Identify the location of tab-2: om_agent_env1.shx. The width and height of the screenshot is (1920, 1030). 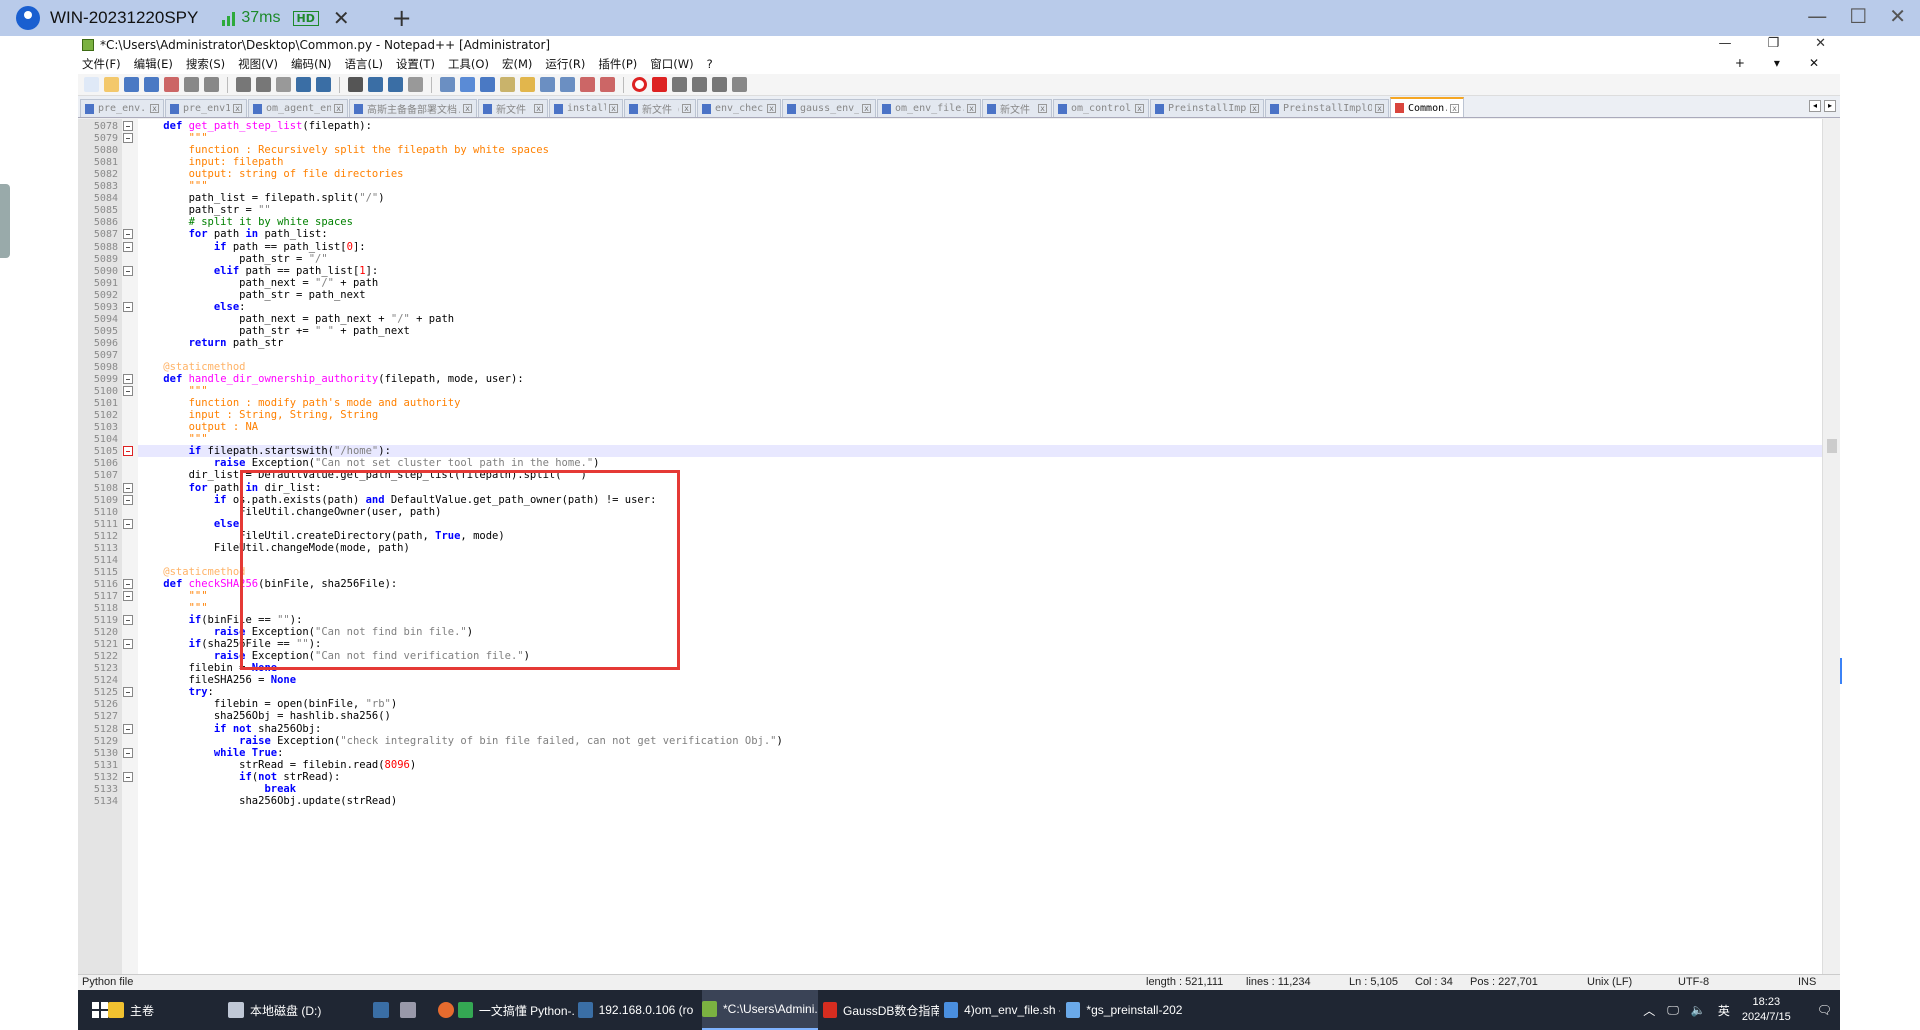
(298, 108).